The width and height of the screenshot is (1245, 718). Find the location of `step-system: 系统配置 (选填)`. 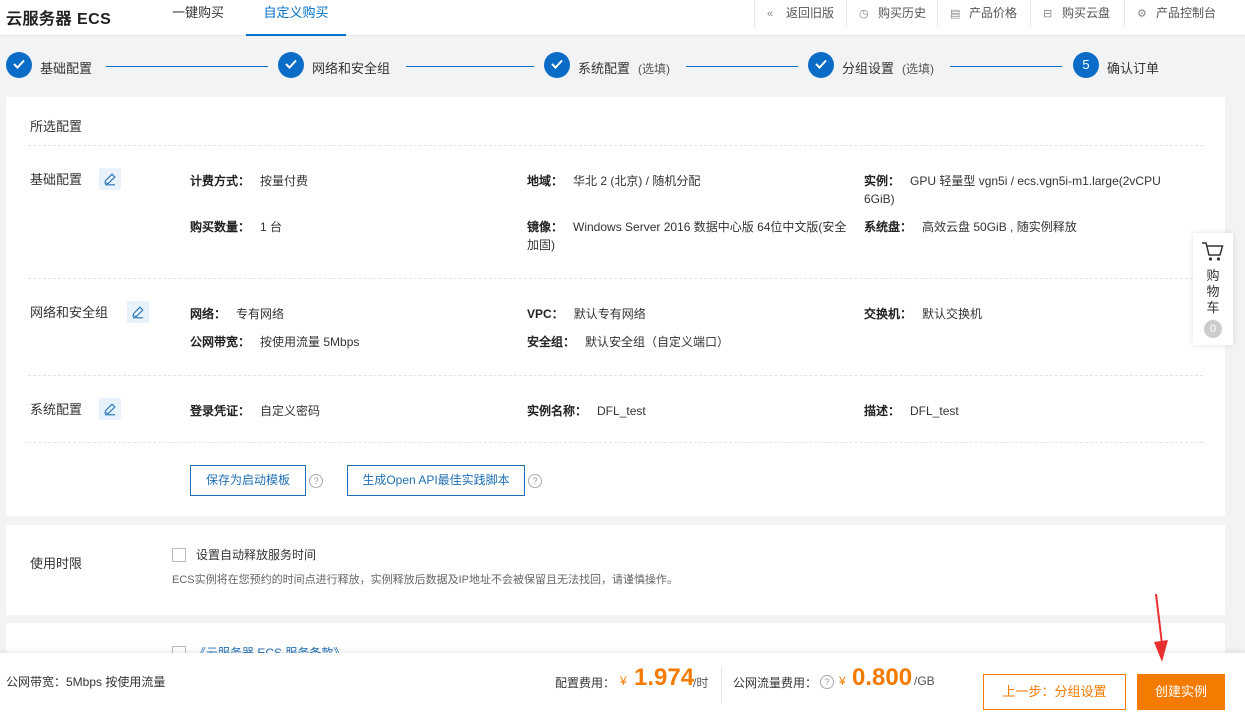

step-system: 系统配置 (选填) is located at coordinates (624, 67).